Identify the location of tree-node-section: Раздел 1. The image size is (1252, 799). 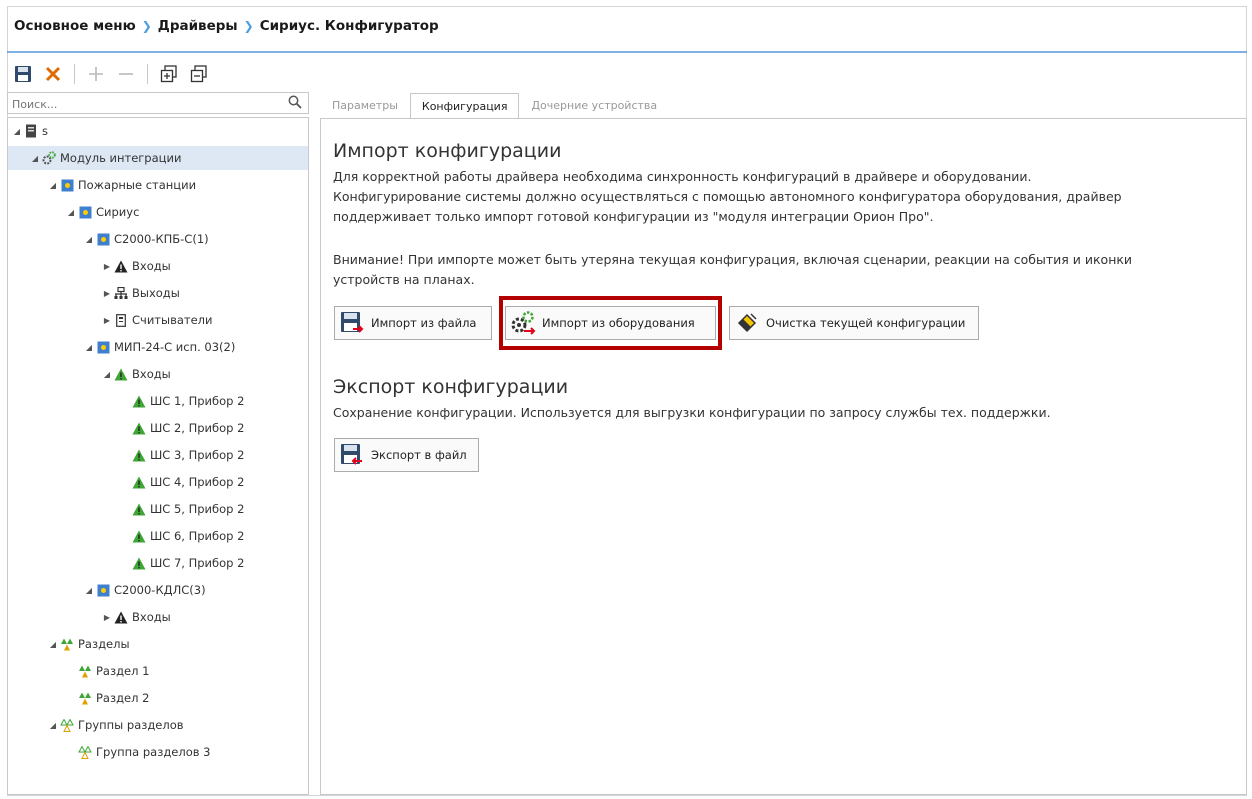
(158, 671).